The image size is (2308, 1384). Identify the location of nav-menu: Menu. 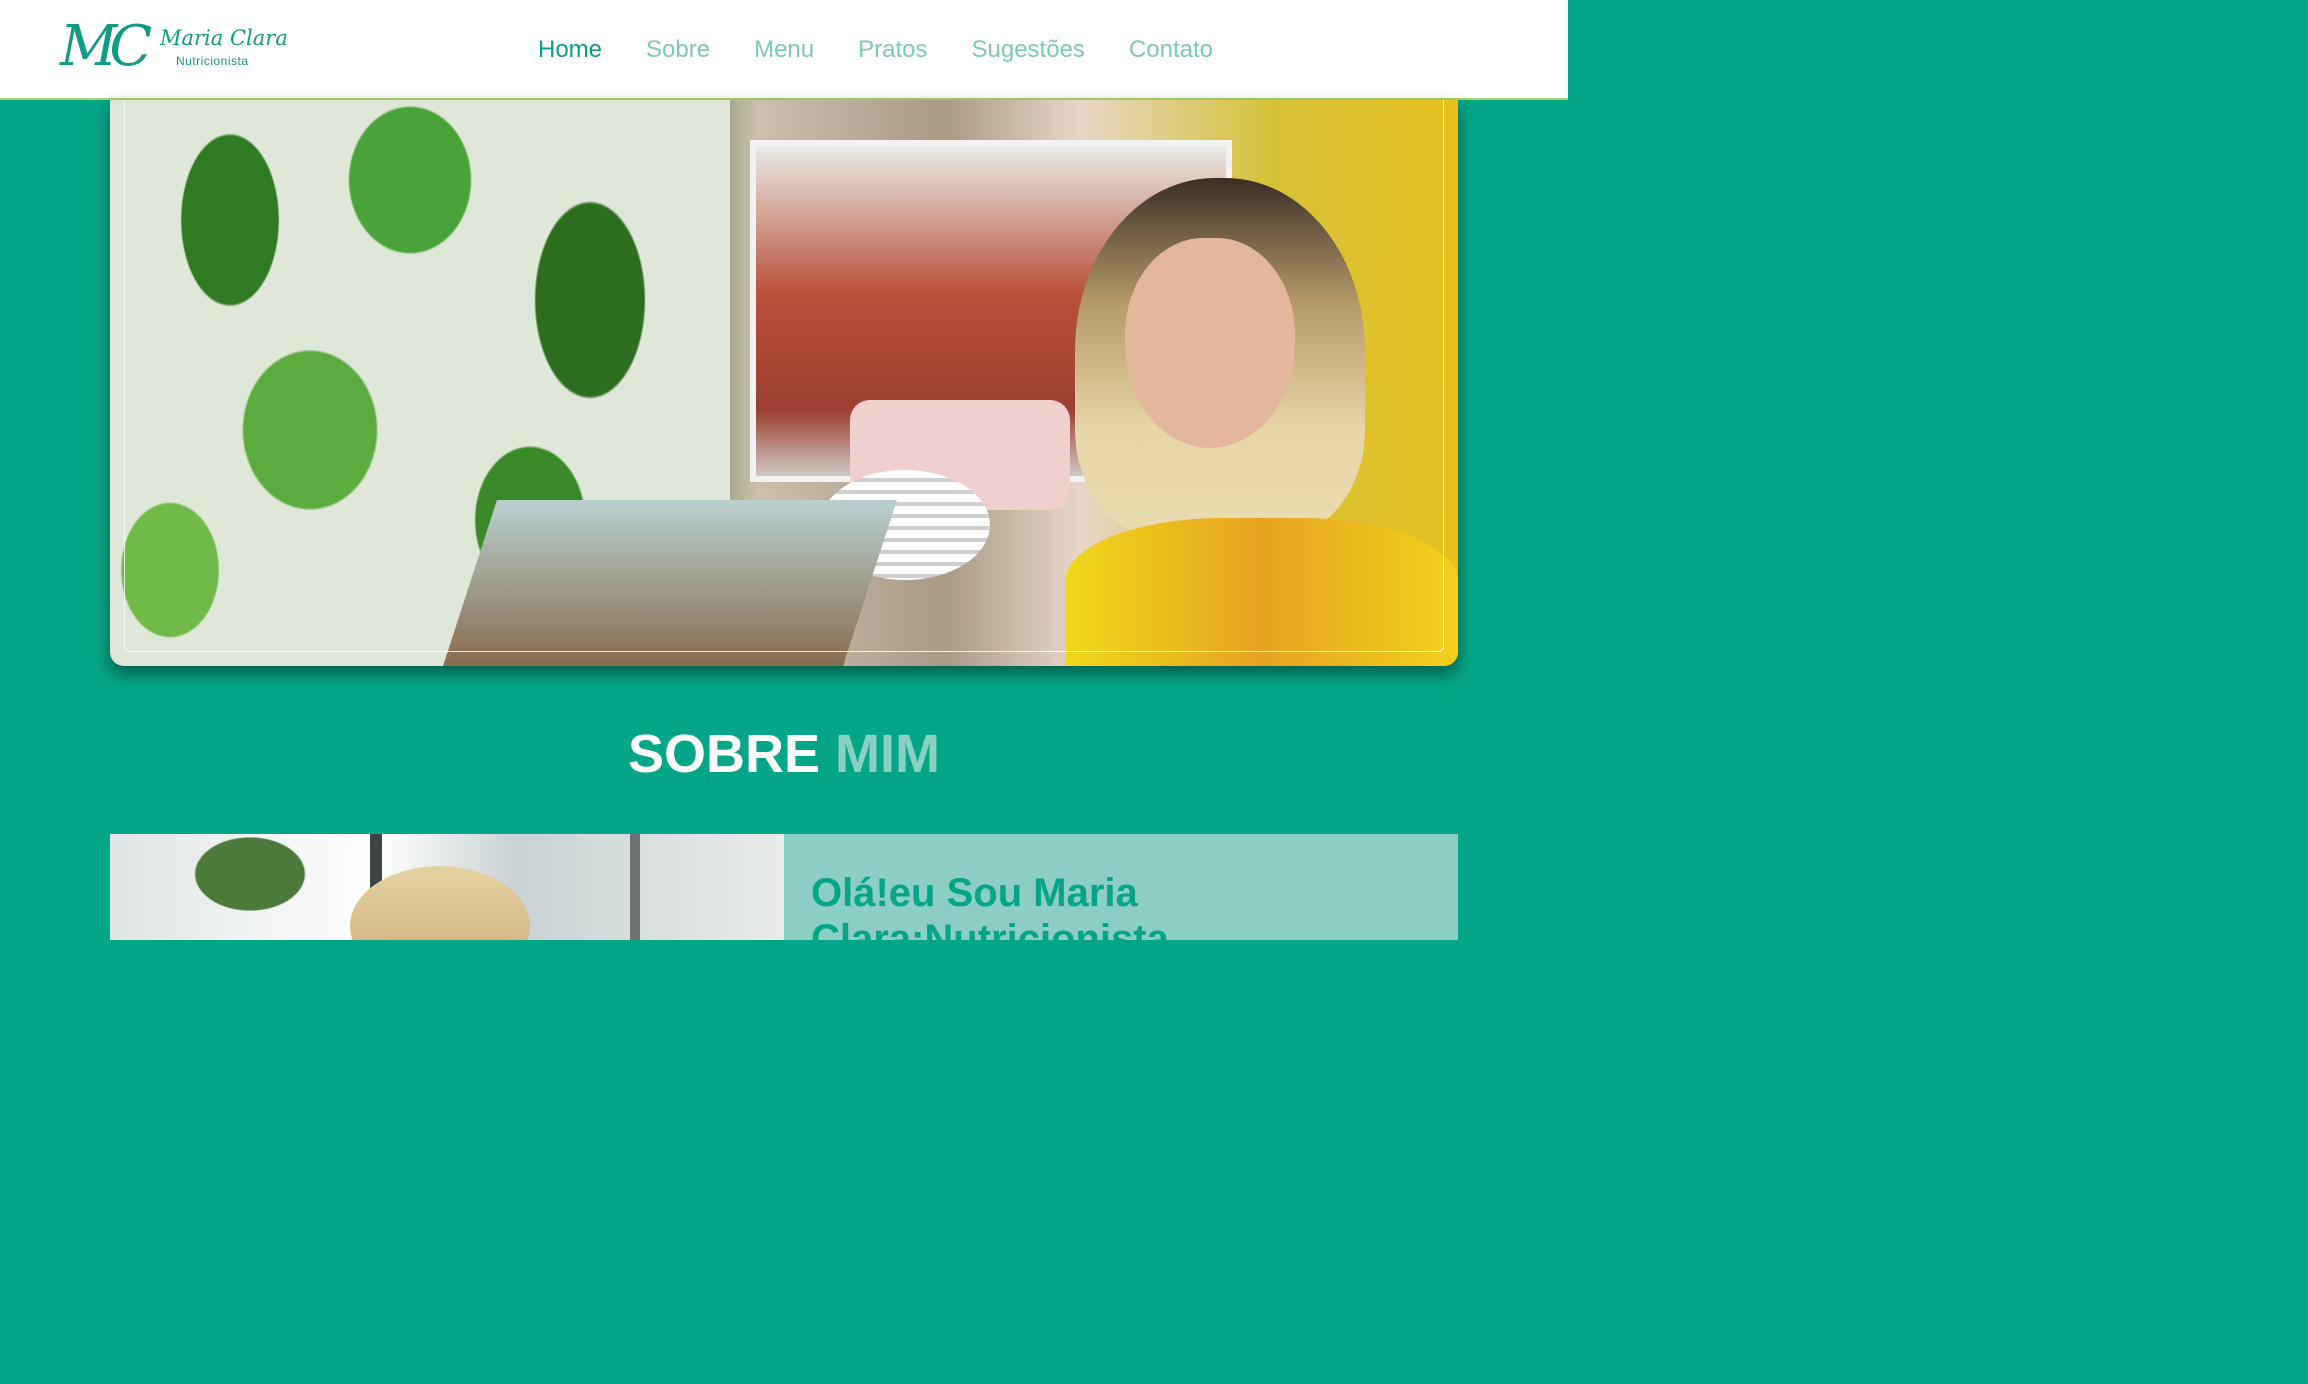
(784, 50).